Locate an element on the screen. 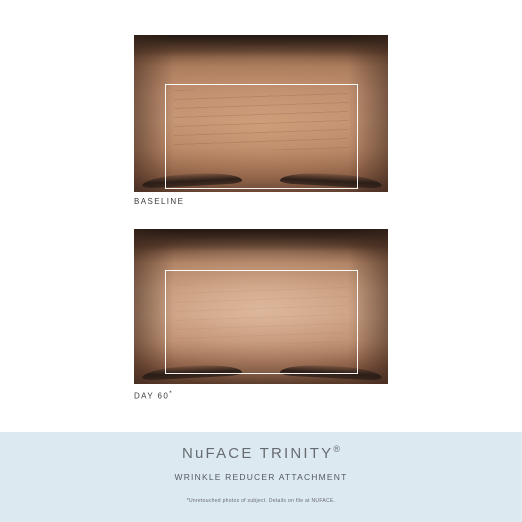 Image resolution: width=522 pixels, height=522 pixels. baseline-photo is located at coordinates (261, 113).